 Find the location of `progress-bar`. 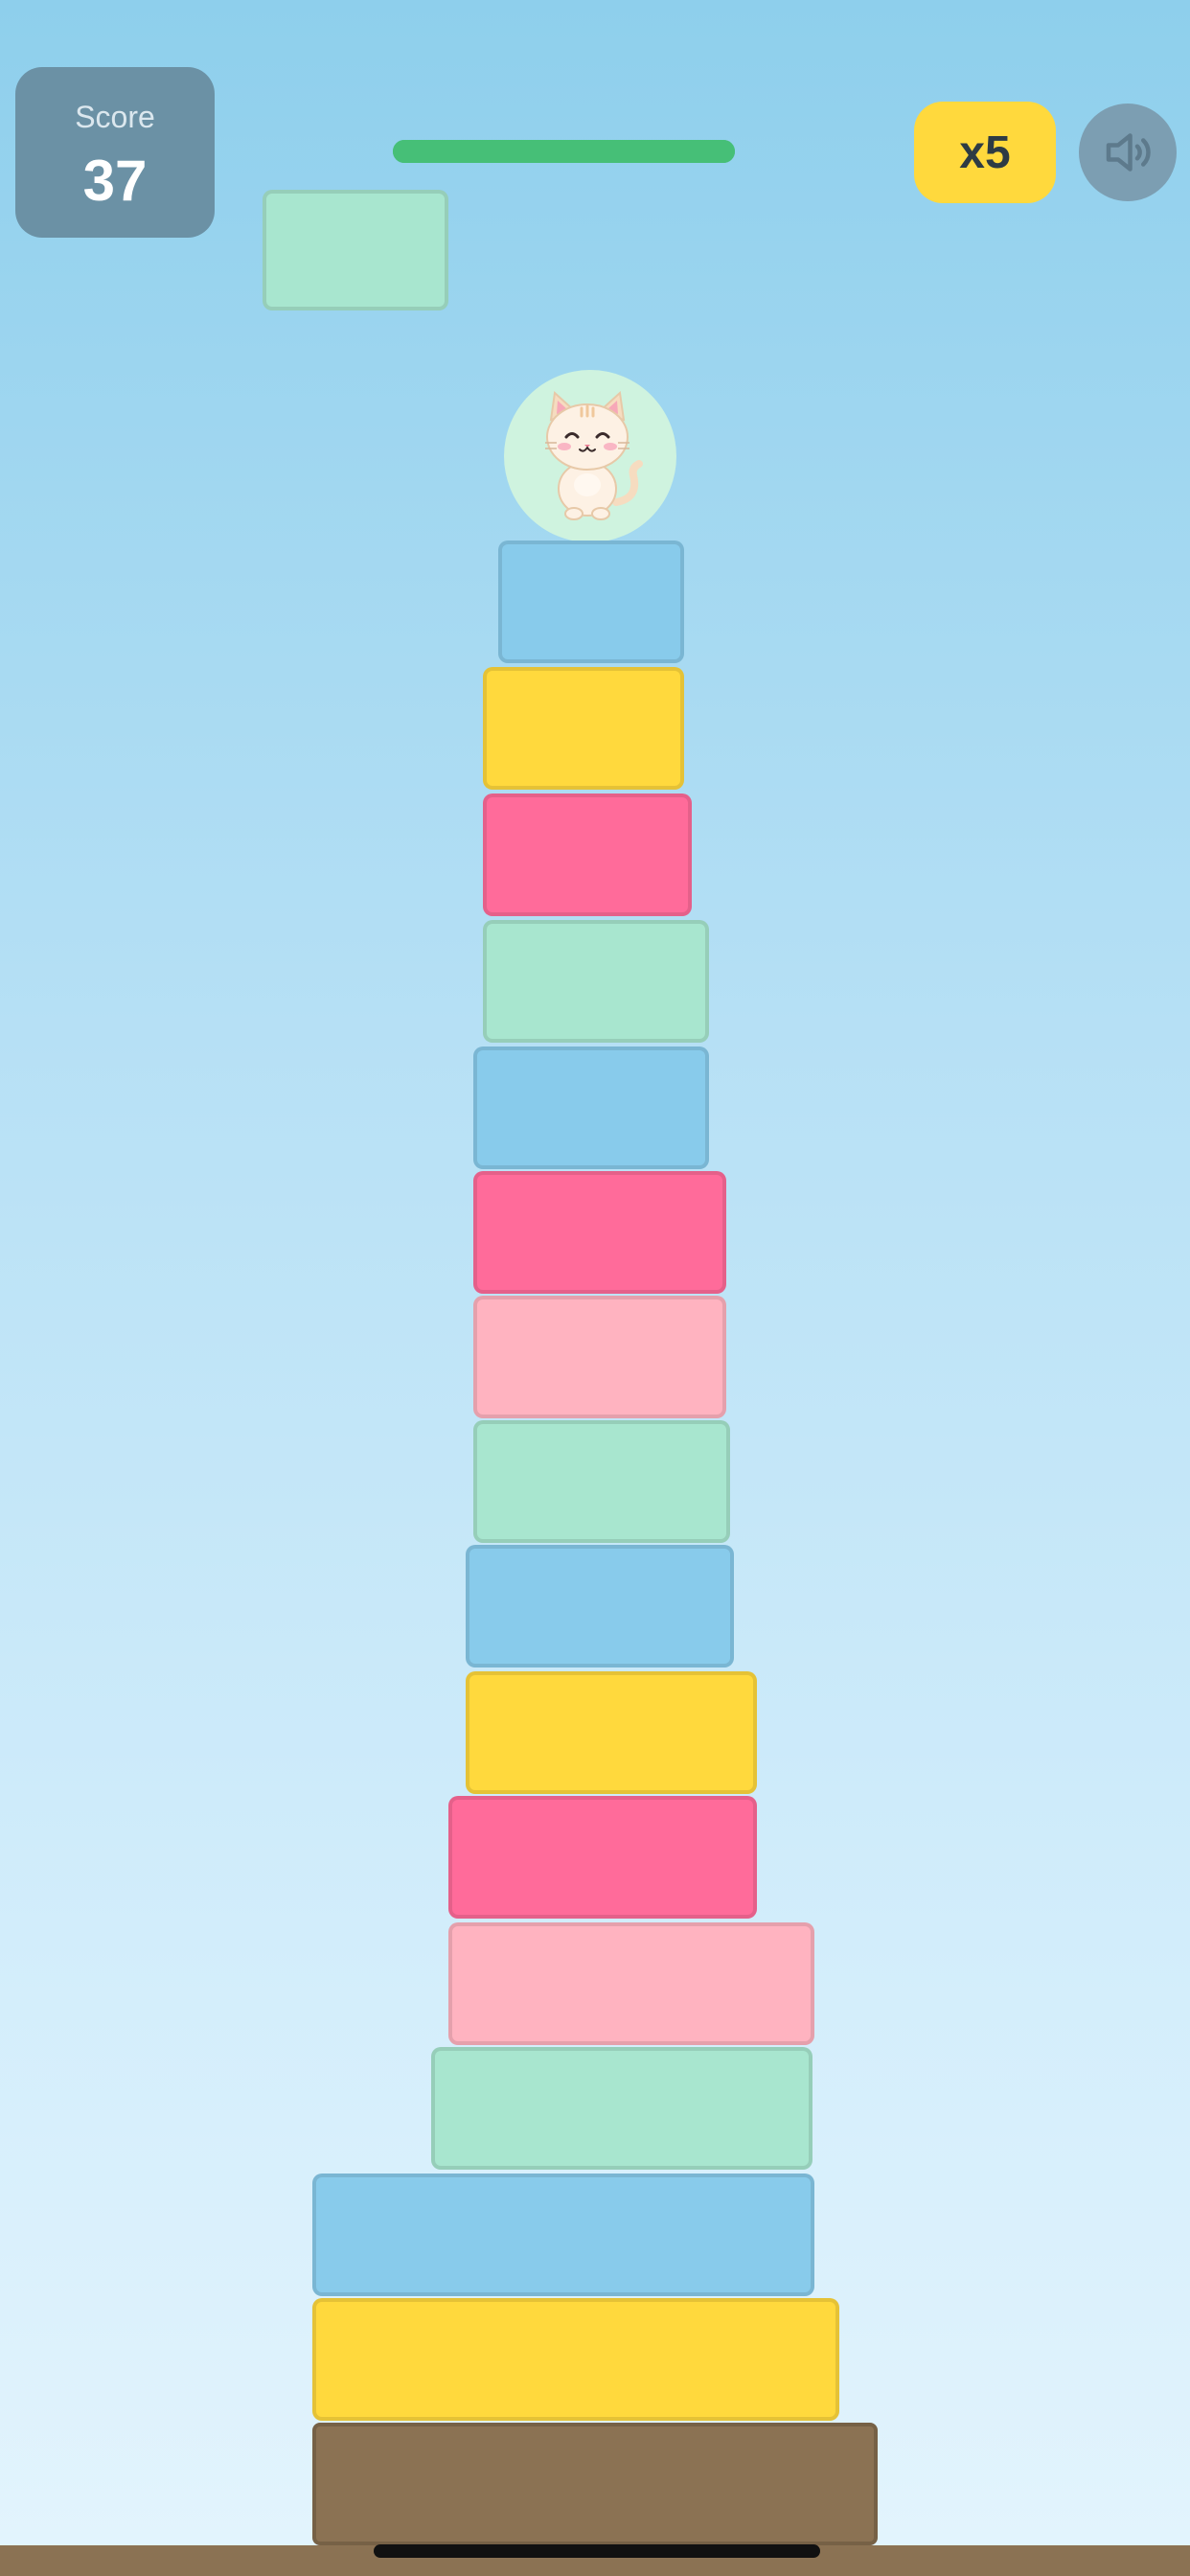

progress-bar is located at coordinates (564, 151).